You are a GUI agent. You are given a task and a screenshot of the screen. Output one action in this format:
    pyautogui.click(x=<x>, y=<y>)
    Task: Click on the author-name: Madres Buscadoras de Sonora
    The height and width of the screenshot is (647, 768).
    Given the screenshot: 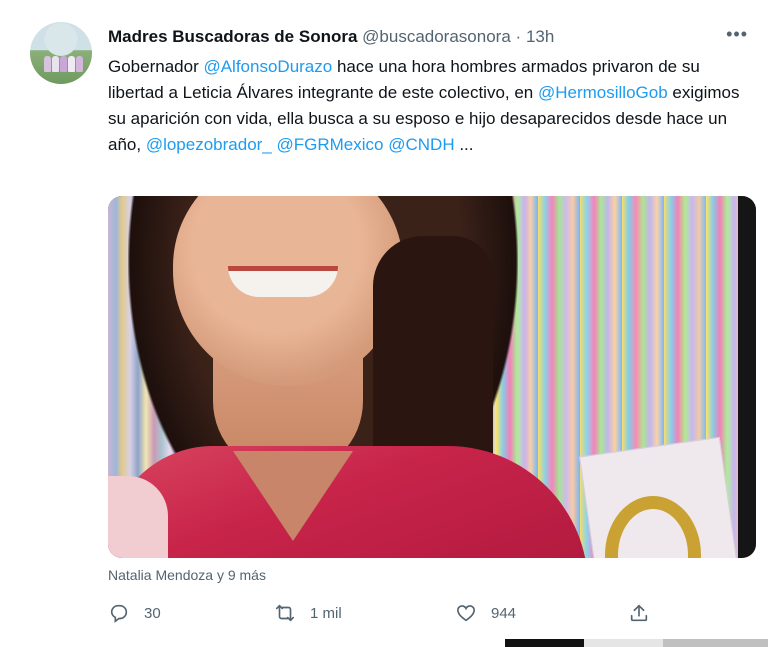 What is the action you would take?
    pyautogui.click(x=232, y=36)
    